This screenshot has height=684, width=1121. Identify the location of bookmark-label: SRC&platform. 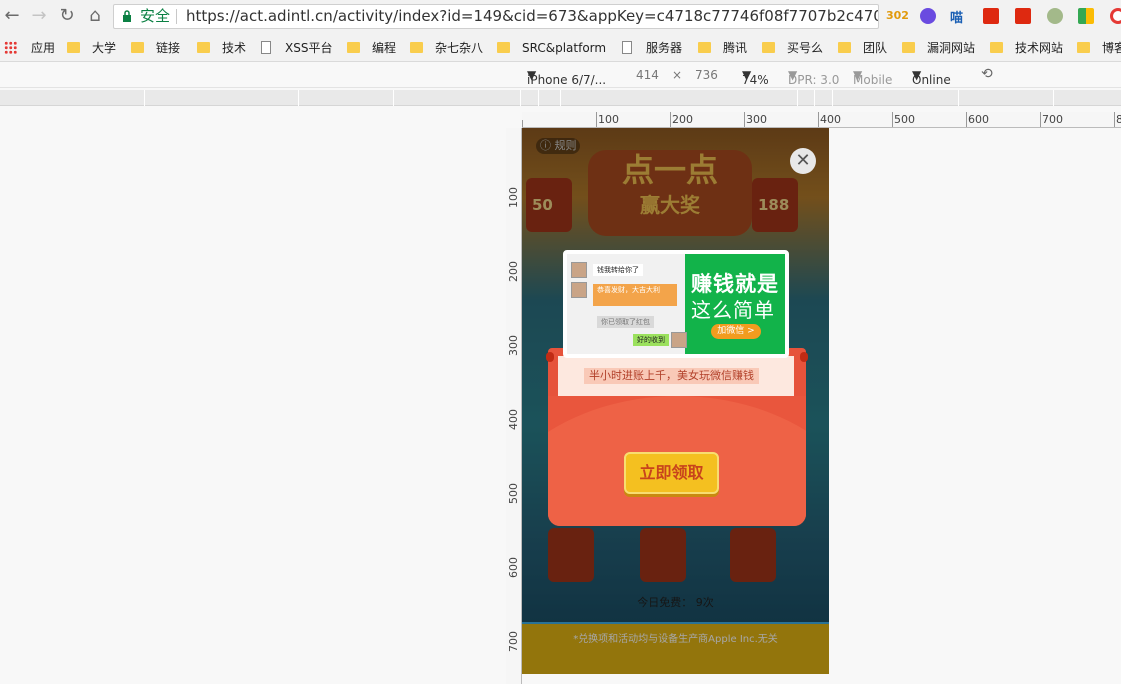
(564, 48).